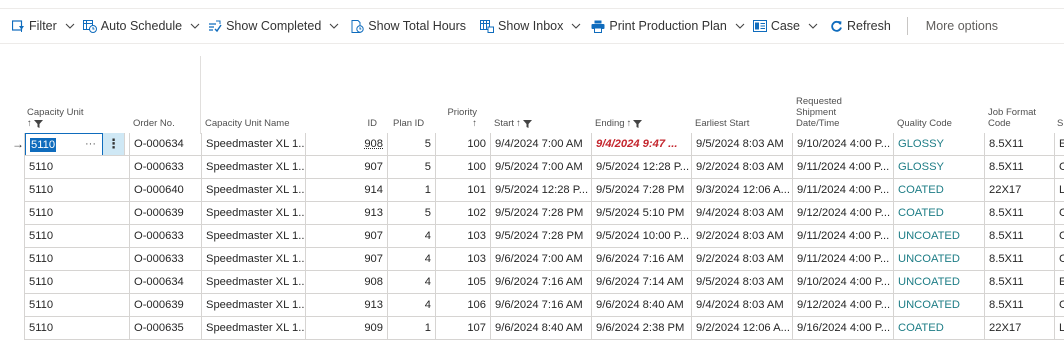  Describe the element at coordinates (642, 328) in the screenshot. I see `ending-cell: 9/6/2024 2:38 PM` at that location.